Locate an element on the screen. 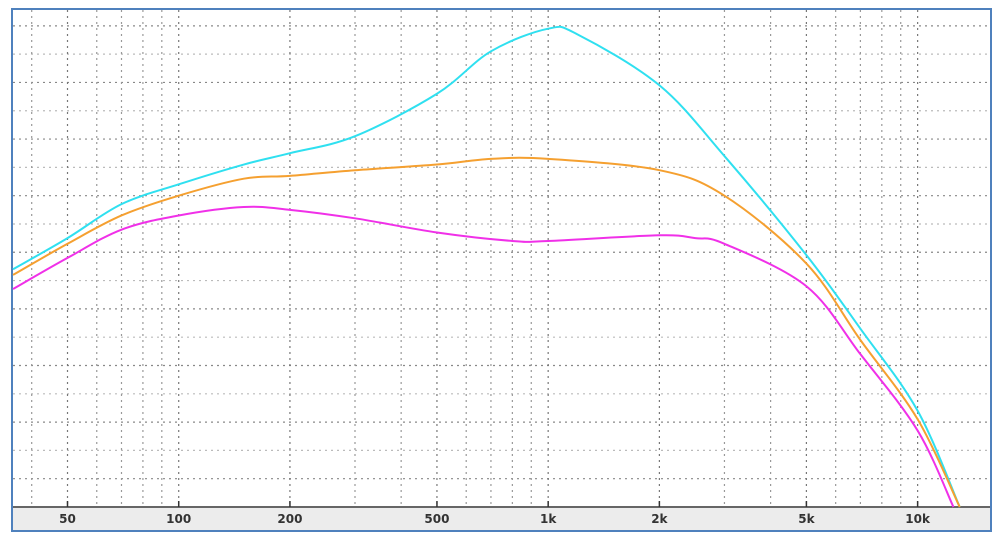 The image size is (1005, 538). x-tick-label: 2k is located at coordinates (659, 519).